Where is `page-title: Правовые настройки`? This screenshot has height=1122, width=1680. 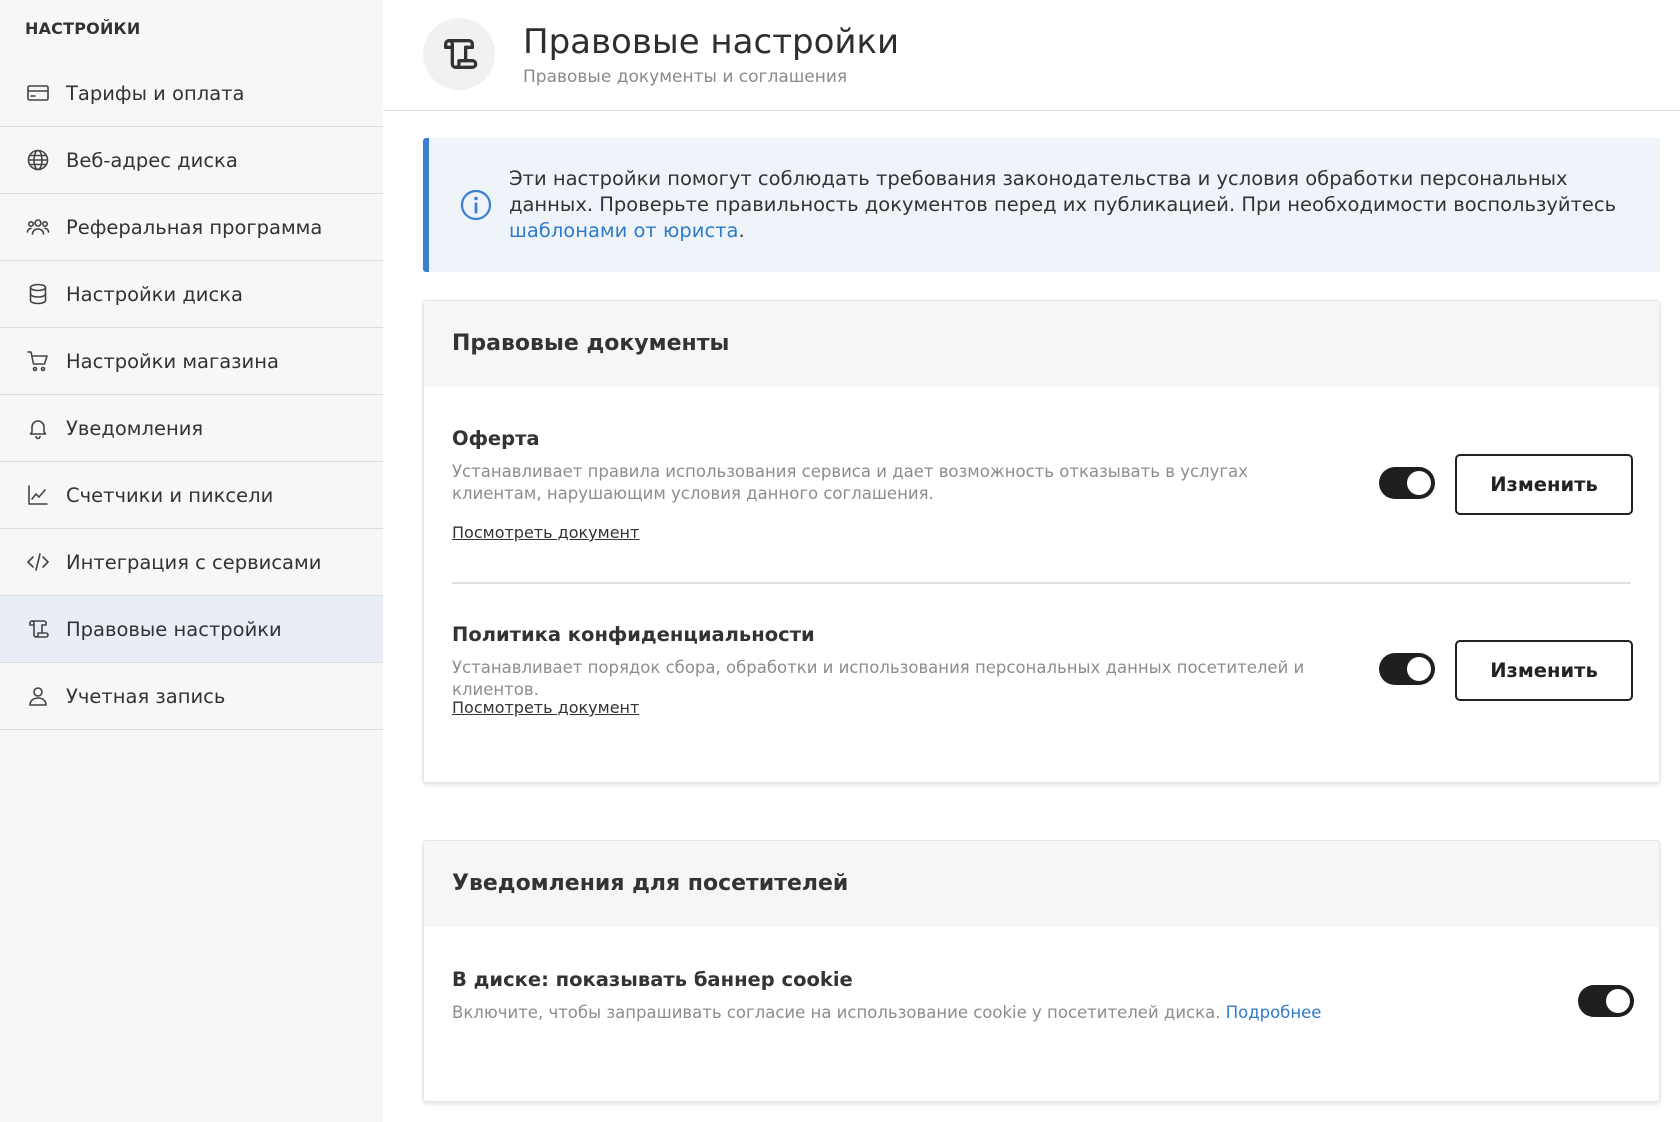
page-title: Правовые настройки is located at coordinates (711, 42).